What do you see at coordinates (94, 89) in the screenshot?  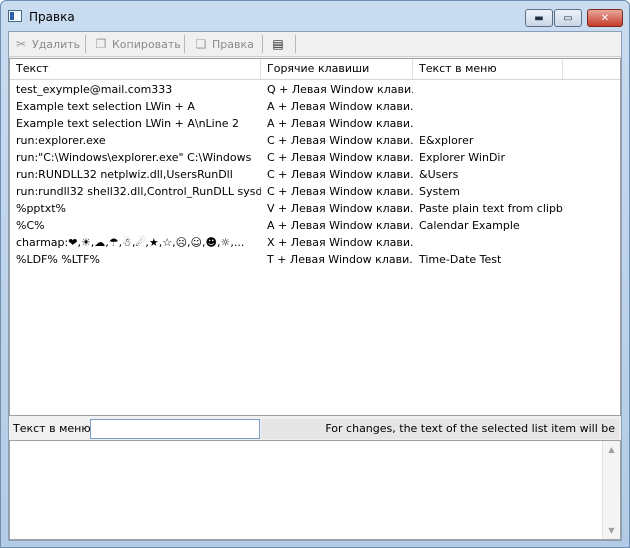 I see `cell-text: test_exymple@mail.com333` at bounding box center [94, 89].